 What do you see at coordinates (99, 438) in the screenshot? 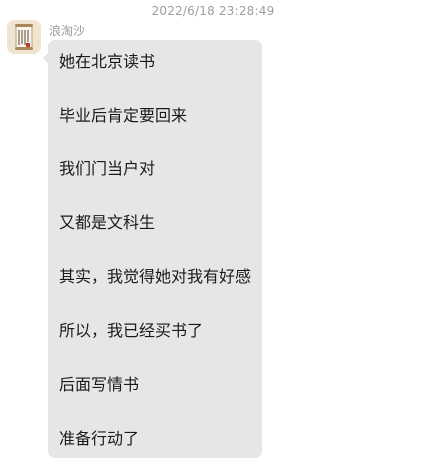
I see `message-line: 准备行动了` at bounding box center [99, 438].